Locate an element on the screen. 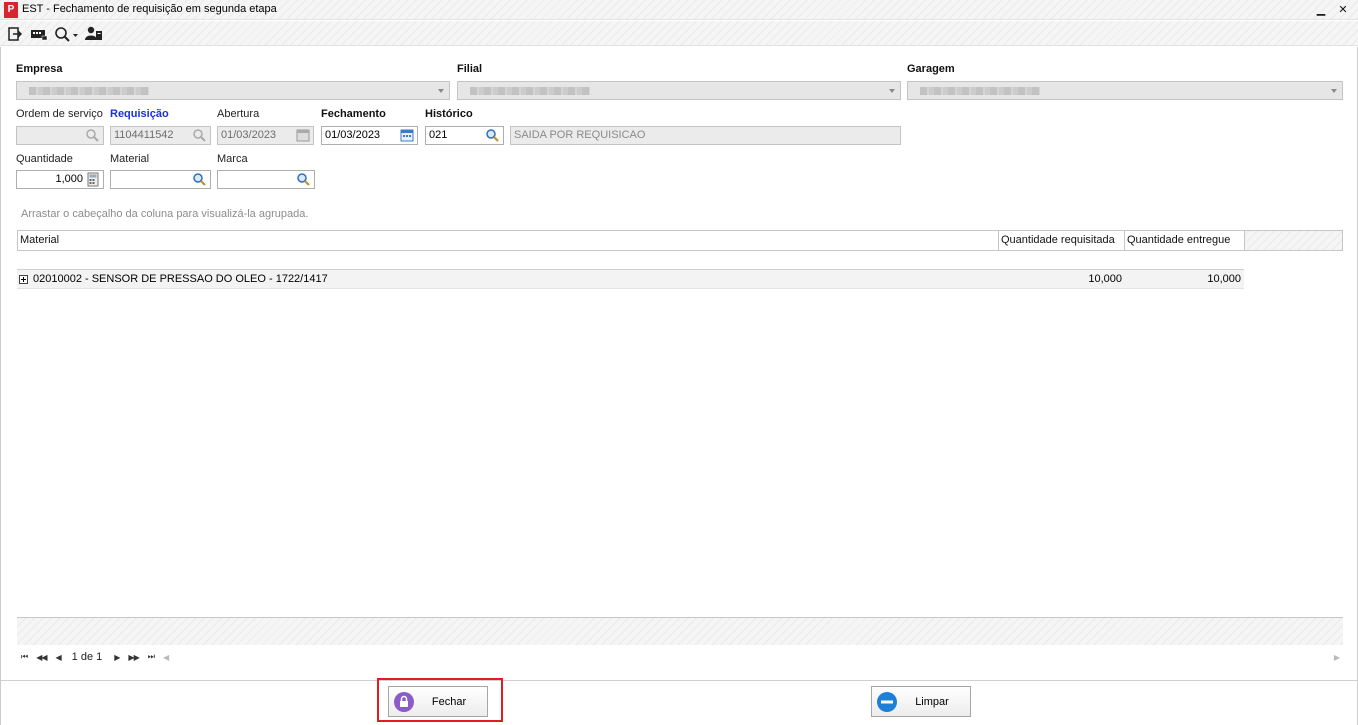 This screenshot has width=1358, height=725. garagem-select is located at coordinates (1125, 90).